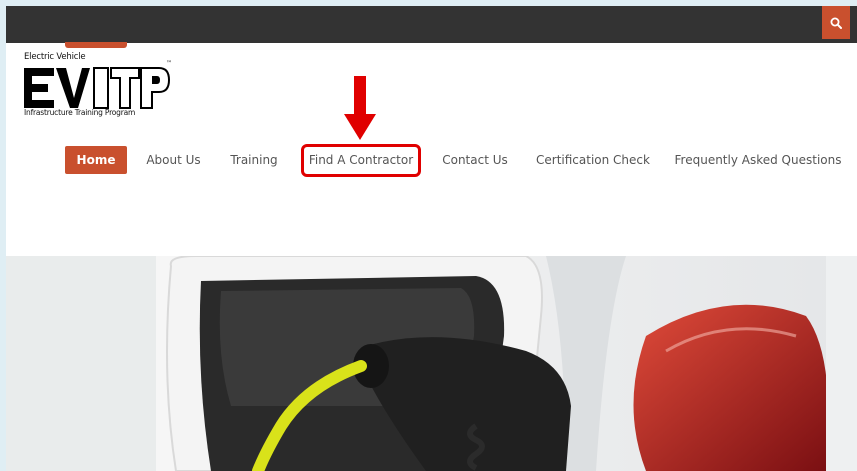  I want to click on nav-about-us: About Us, so click(173, 160).